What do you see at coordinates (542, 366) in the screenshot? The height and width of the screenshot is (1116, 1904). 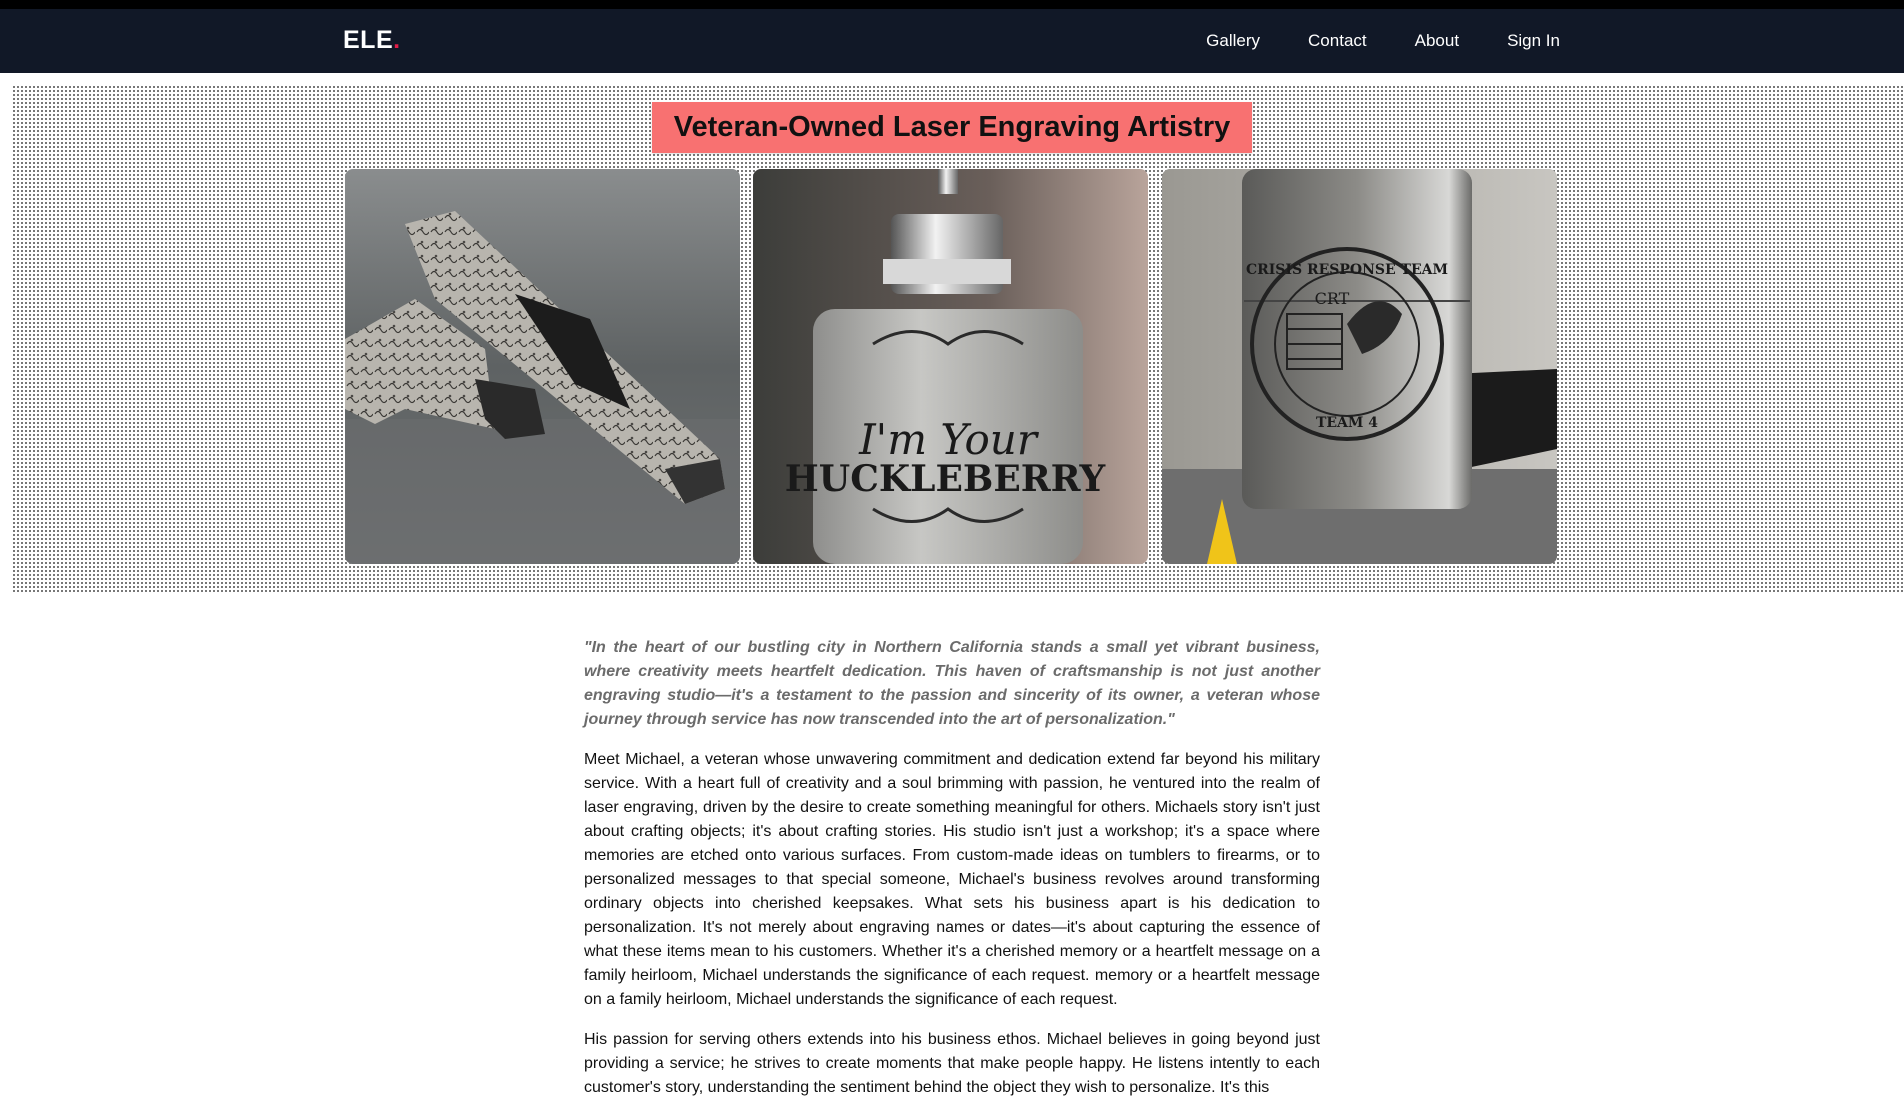 I see `engraved-pistol-photo` at bounding box center [542, 366].